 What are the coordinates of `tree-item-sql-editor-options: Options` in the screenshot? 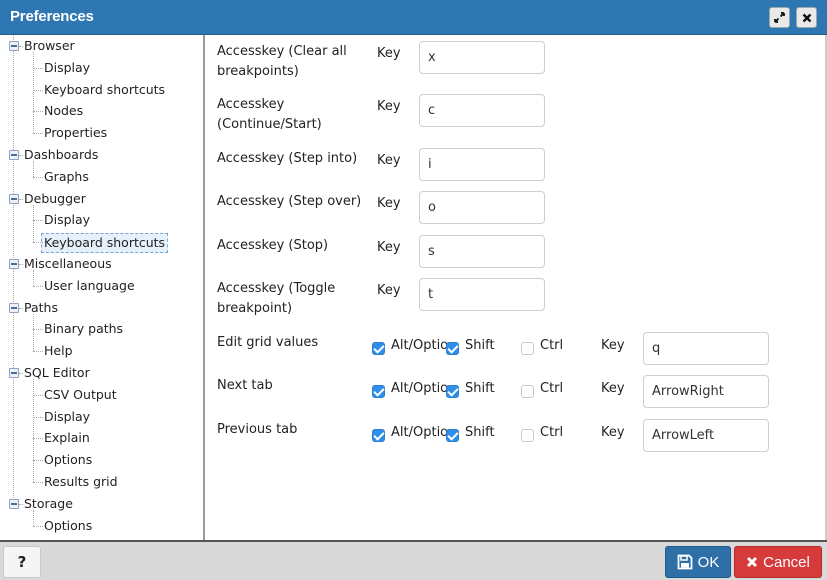 It's located at (68, 460).